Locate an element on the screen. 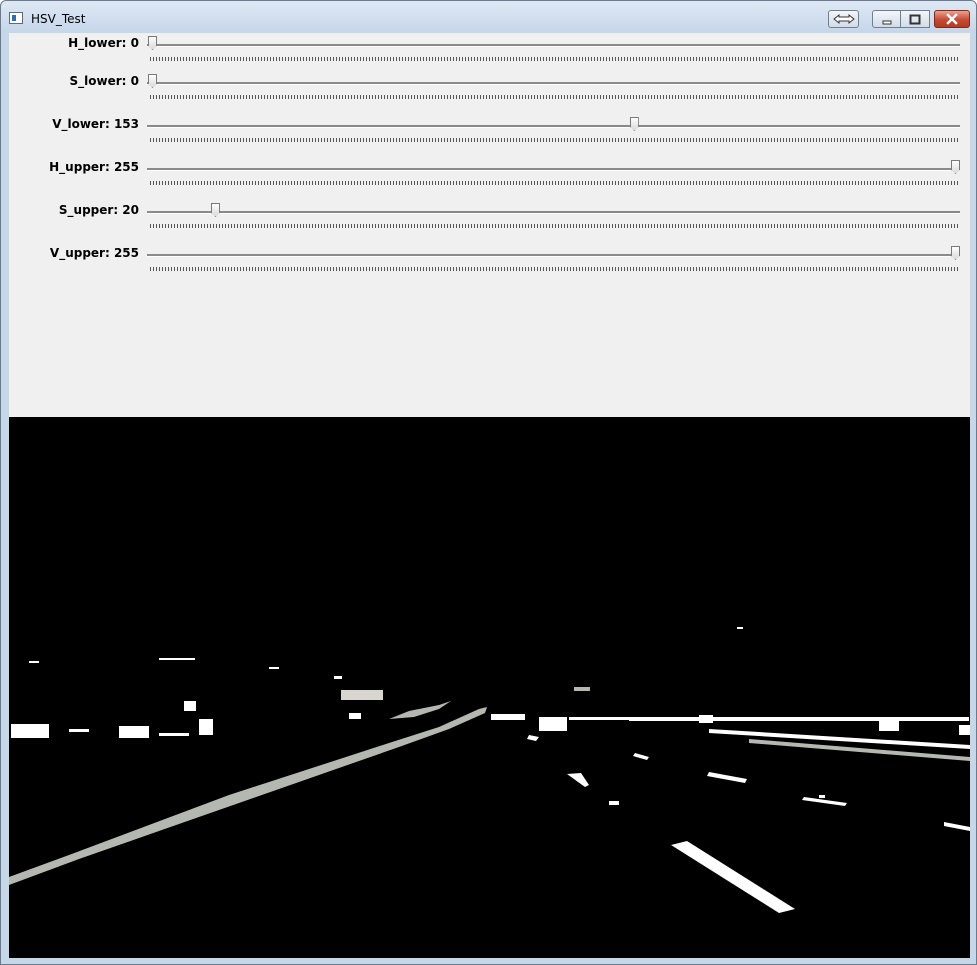 This screenshot has width=977, height=965. maximize-button is located at coordinates (915, 19).